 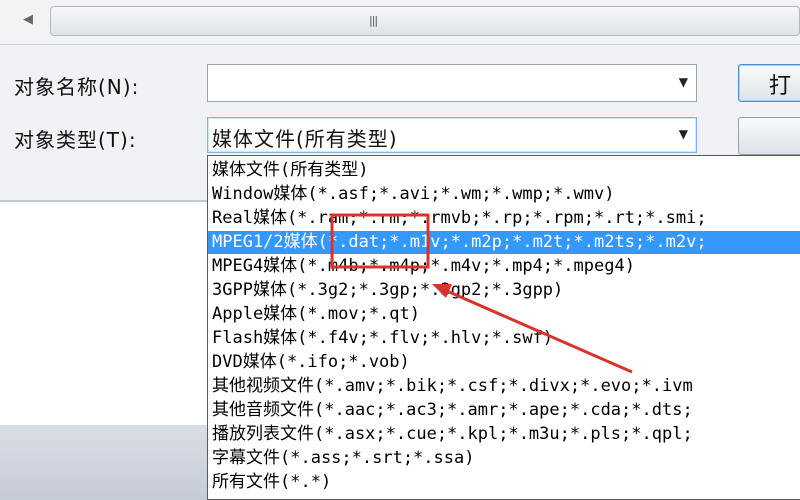 I want to click on dropdown-option-subtitles: 字幕文件(*.ass;*.srt;*.ssa), so click(x=504, y=458).